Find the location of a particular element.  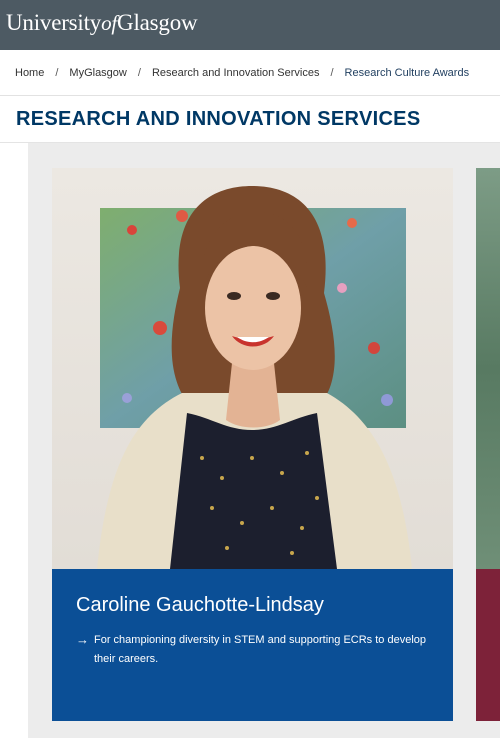

next-award-card is located at coordinates (488, 444).